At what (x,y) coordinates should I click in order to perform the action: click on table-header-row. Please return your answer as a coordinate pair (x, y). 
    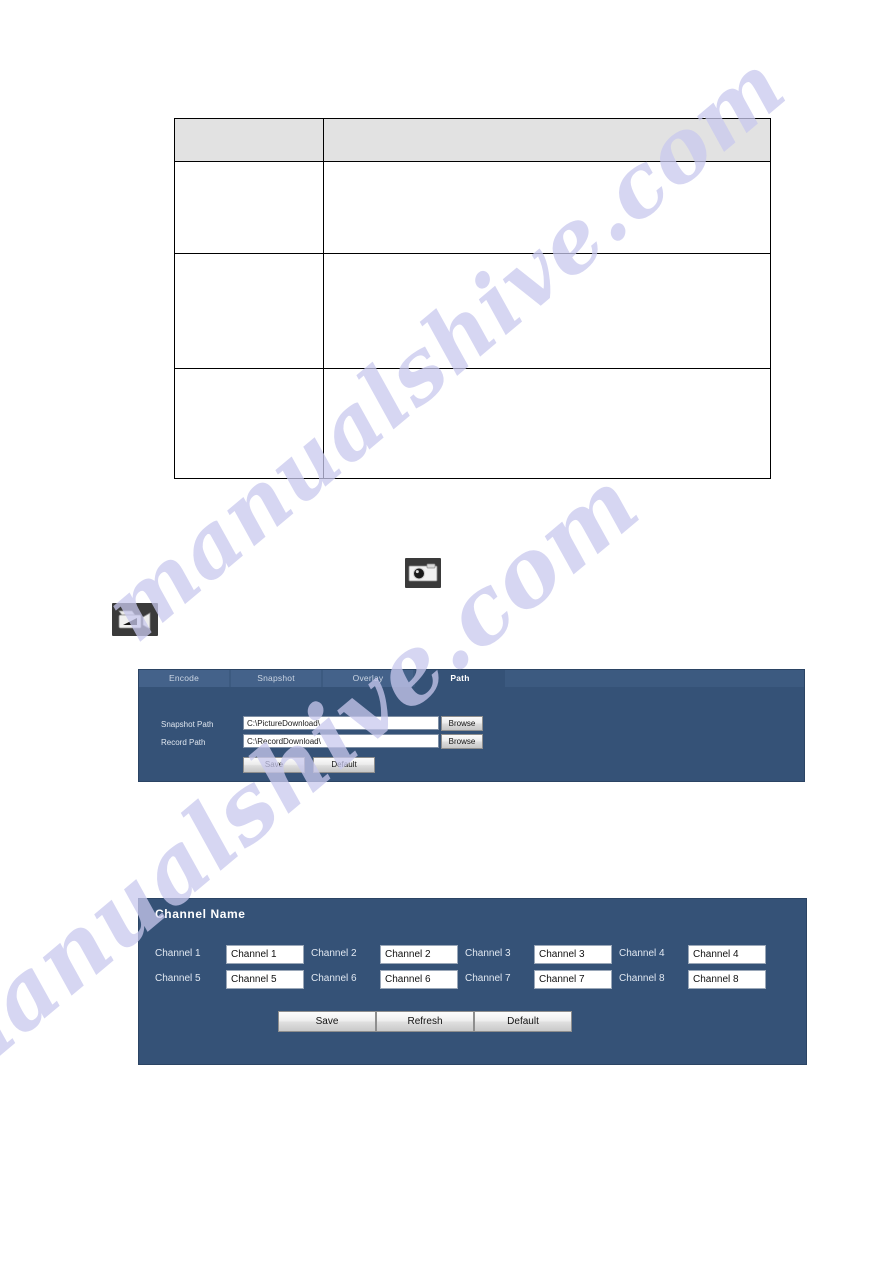
    Looking at the image, I should click on (472, 140).